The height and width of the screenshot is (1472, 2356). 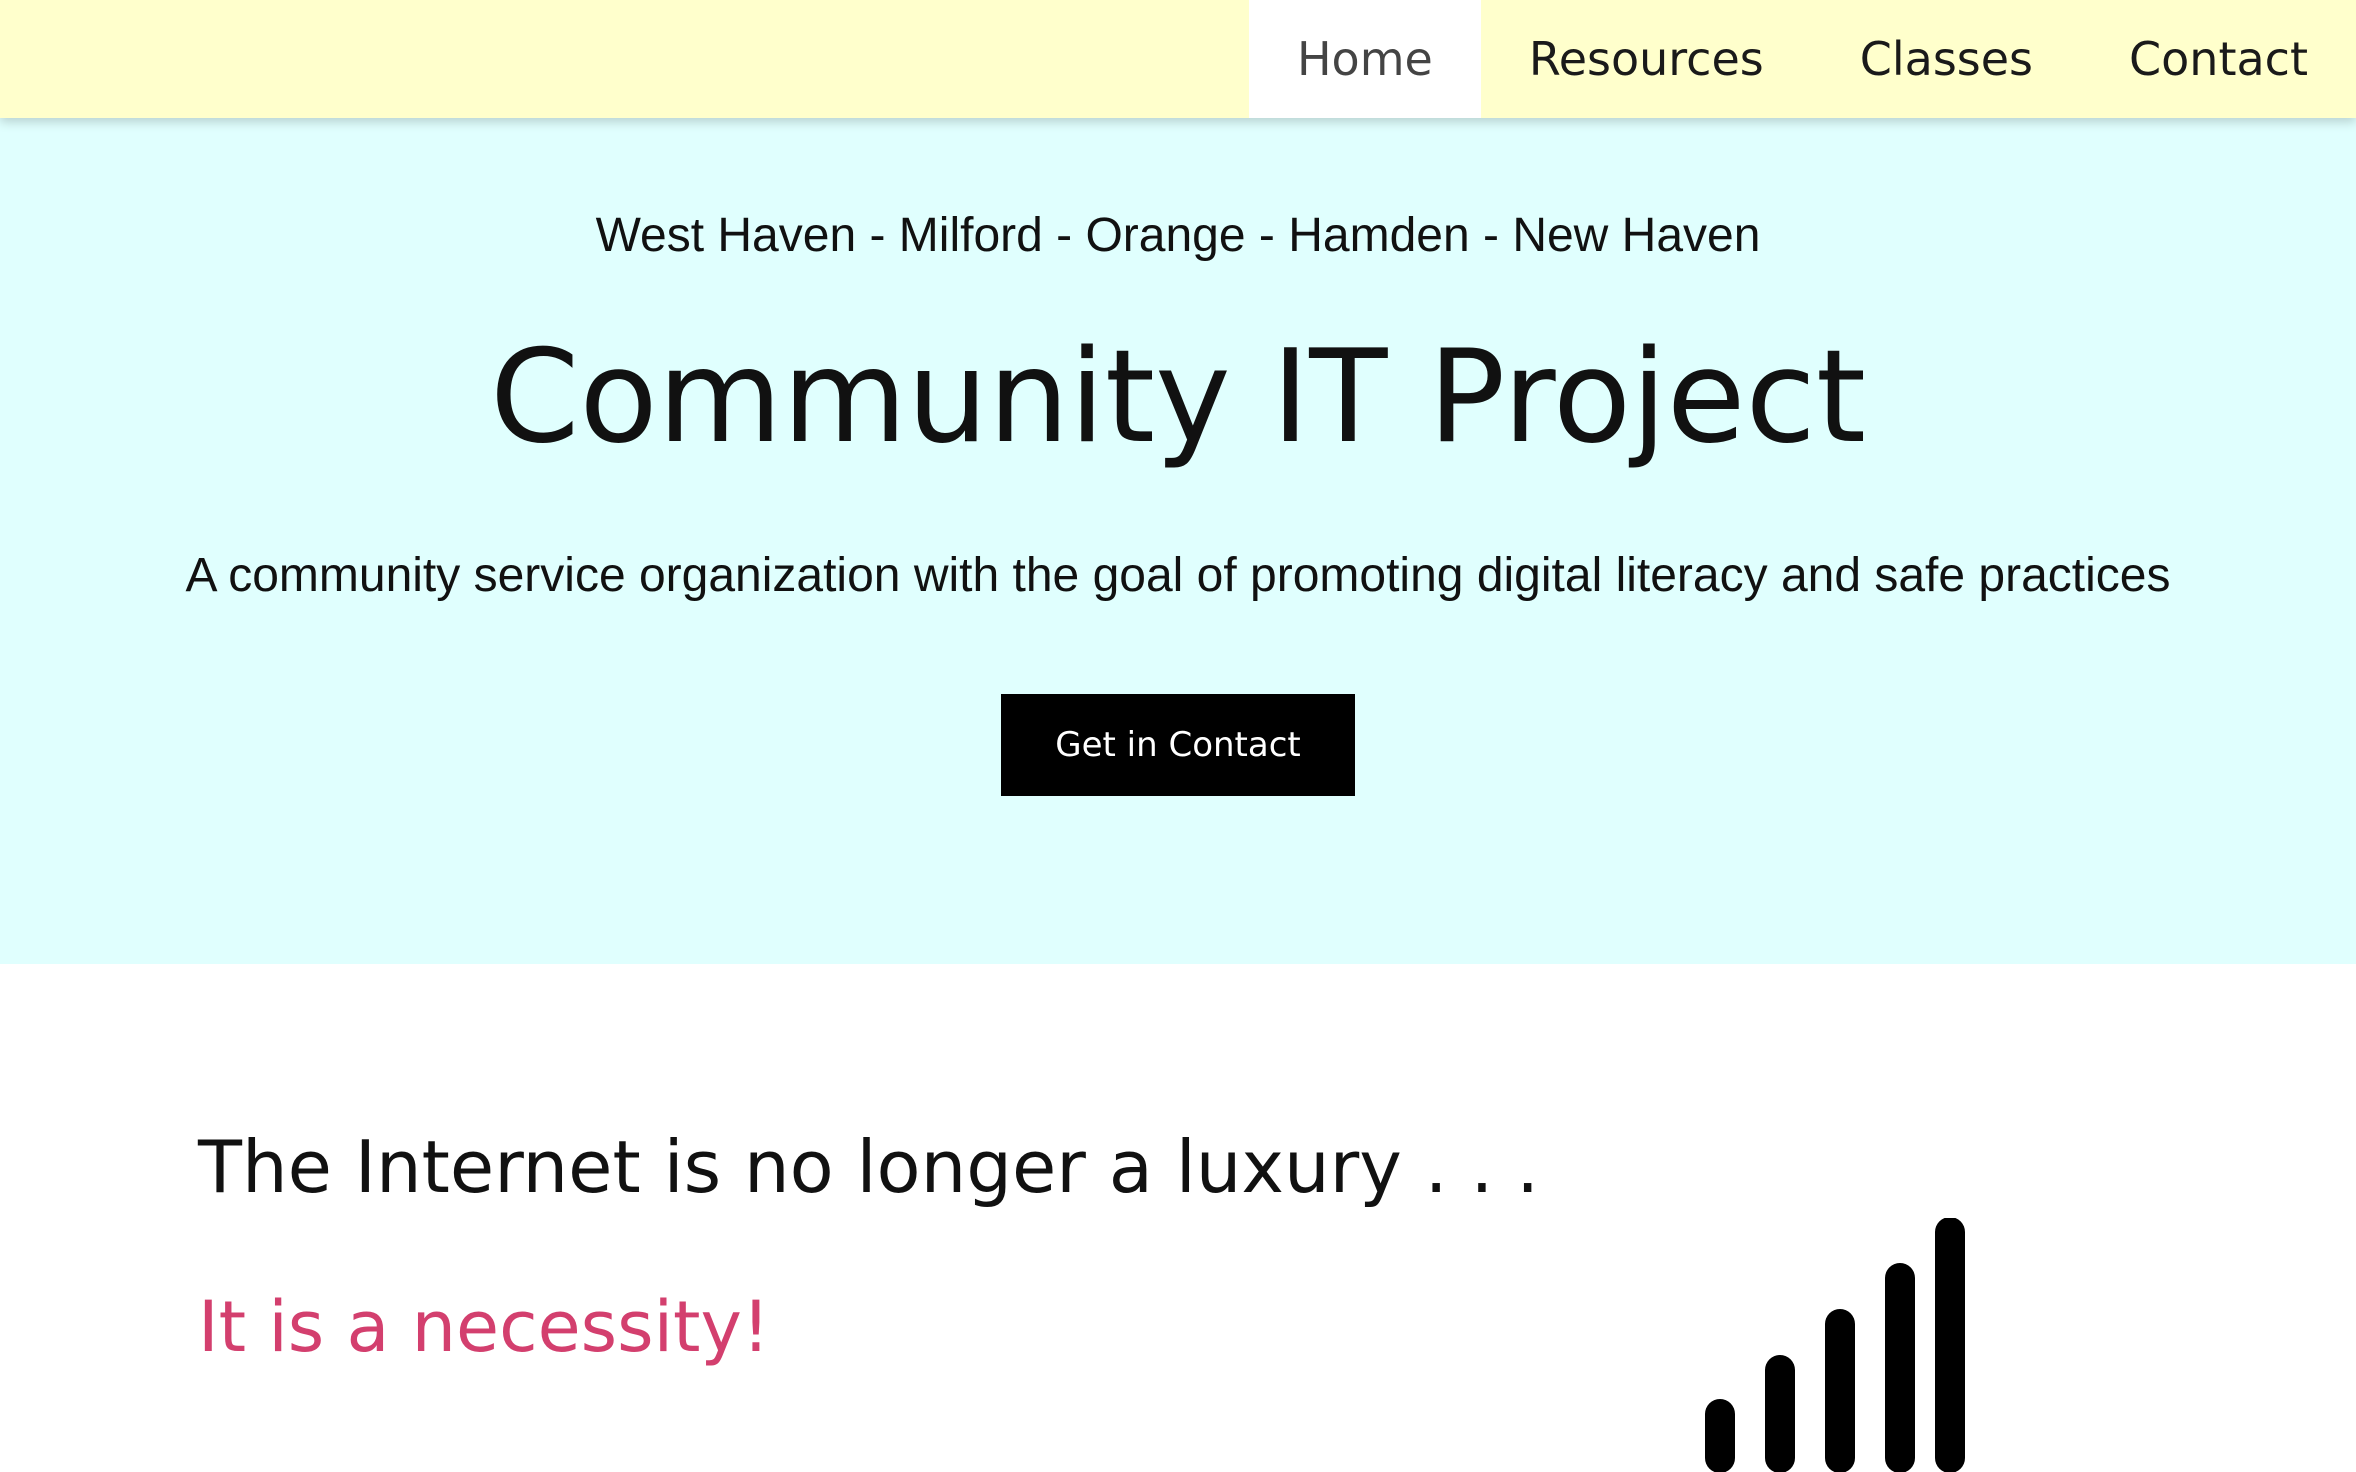 I want to click on nav-menu: Home Resources Classes Contact, so click(x=1802, y=59).